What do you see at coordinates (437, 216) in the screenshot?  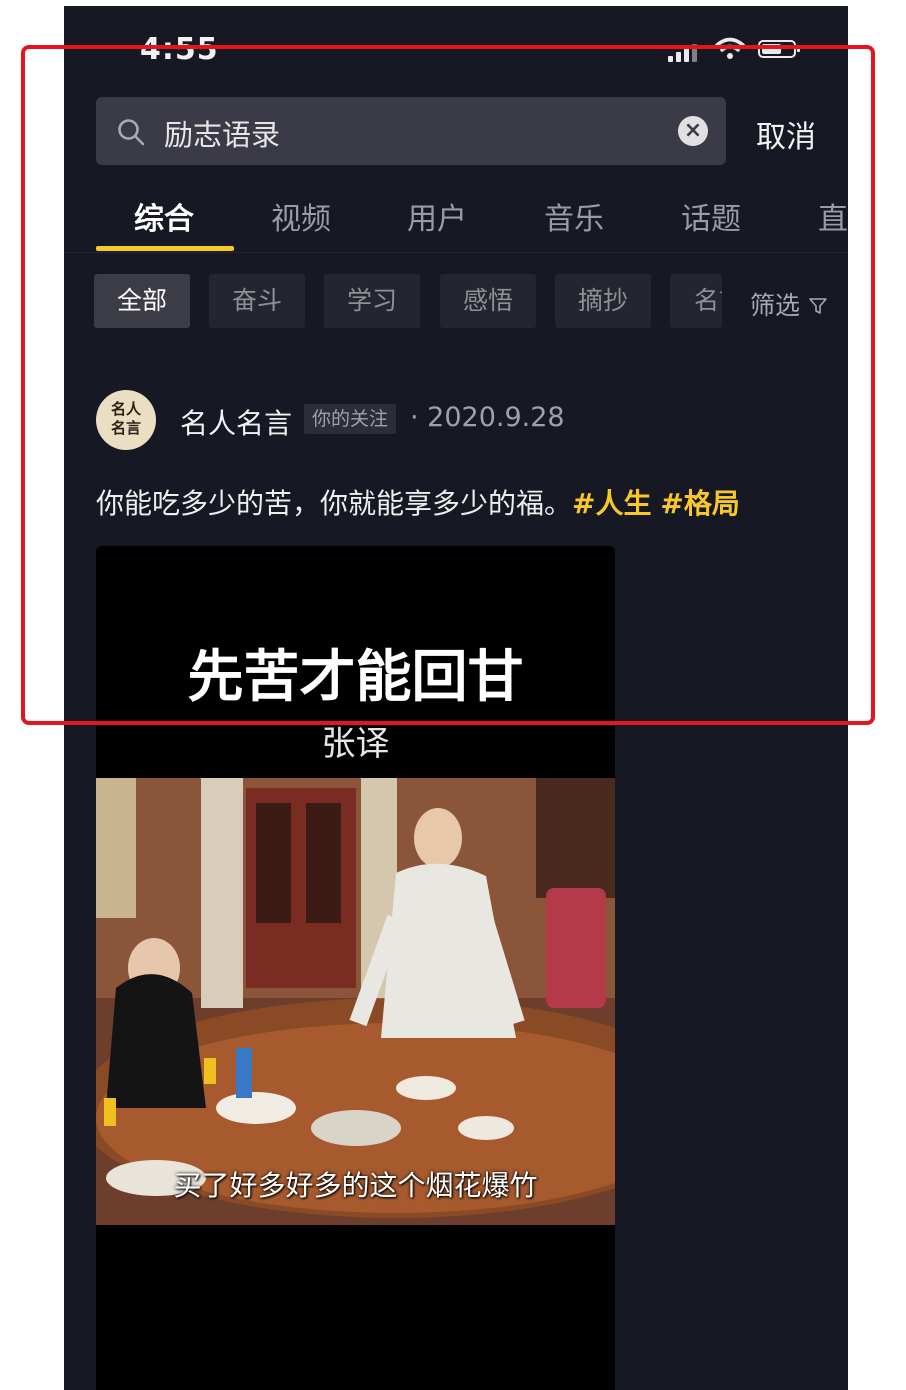 I see `tab-users: 用户` at bounding box center [437, 216].